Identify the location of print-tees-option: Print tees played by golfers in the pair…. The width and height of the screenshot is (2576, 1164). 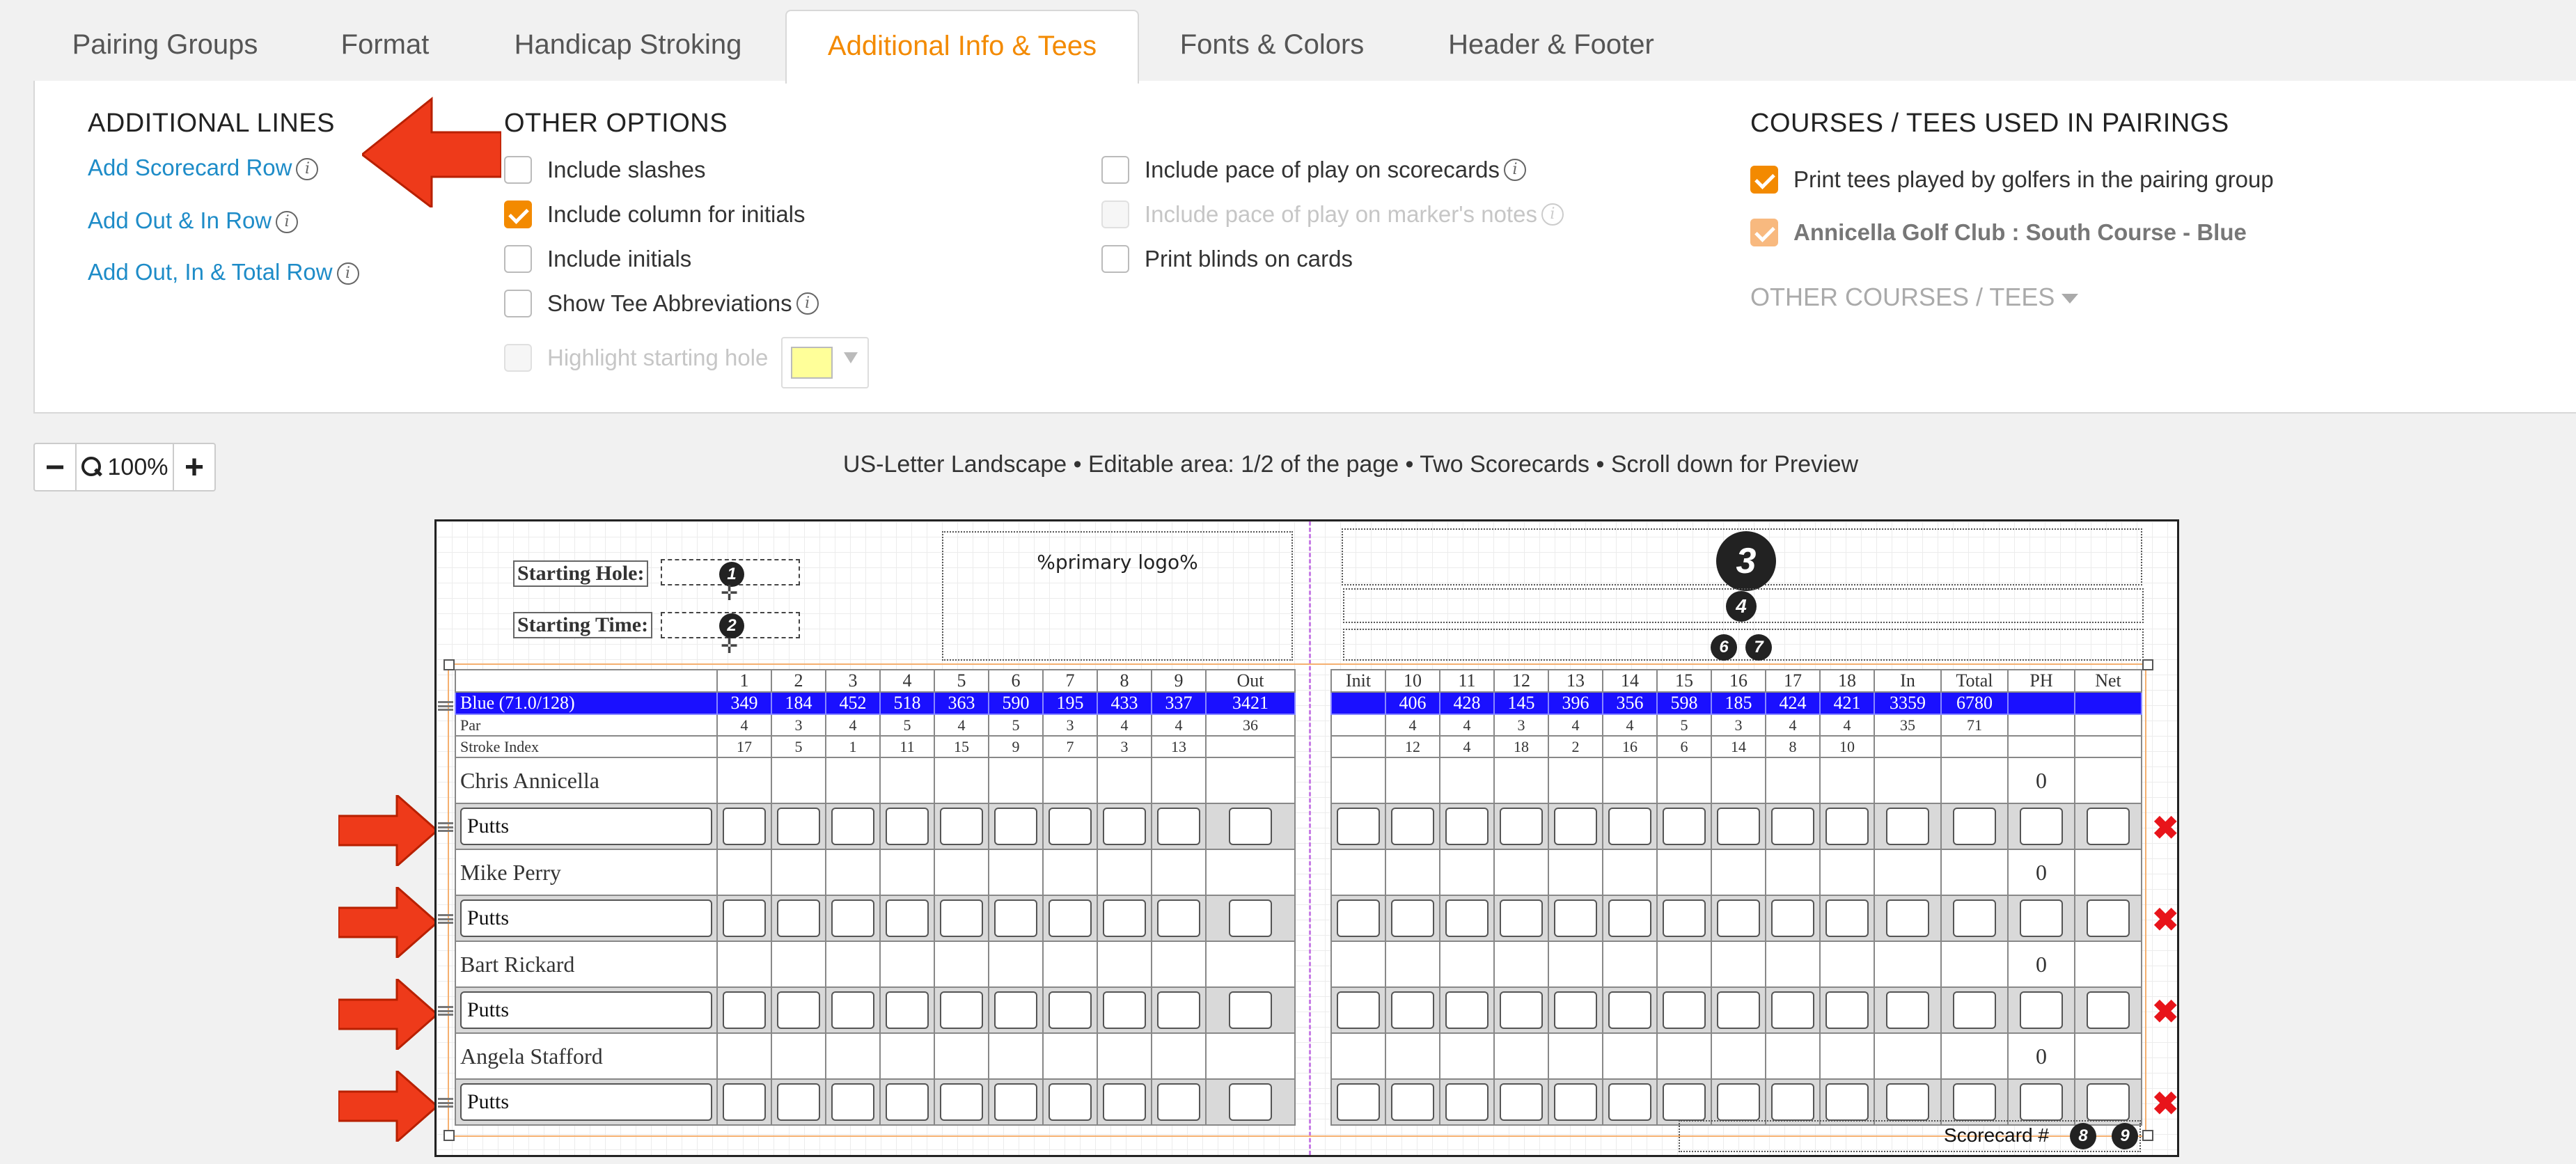
(2012, 180).